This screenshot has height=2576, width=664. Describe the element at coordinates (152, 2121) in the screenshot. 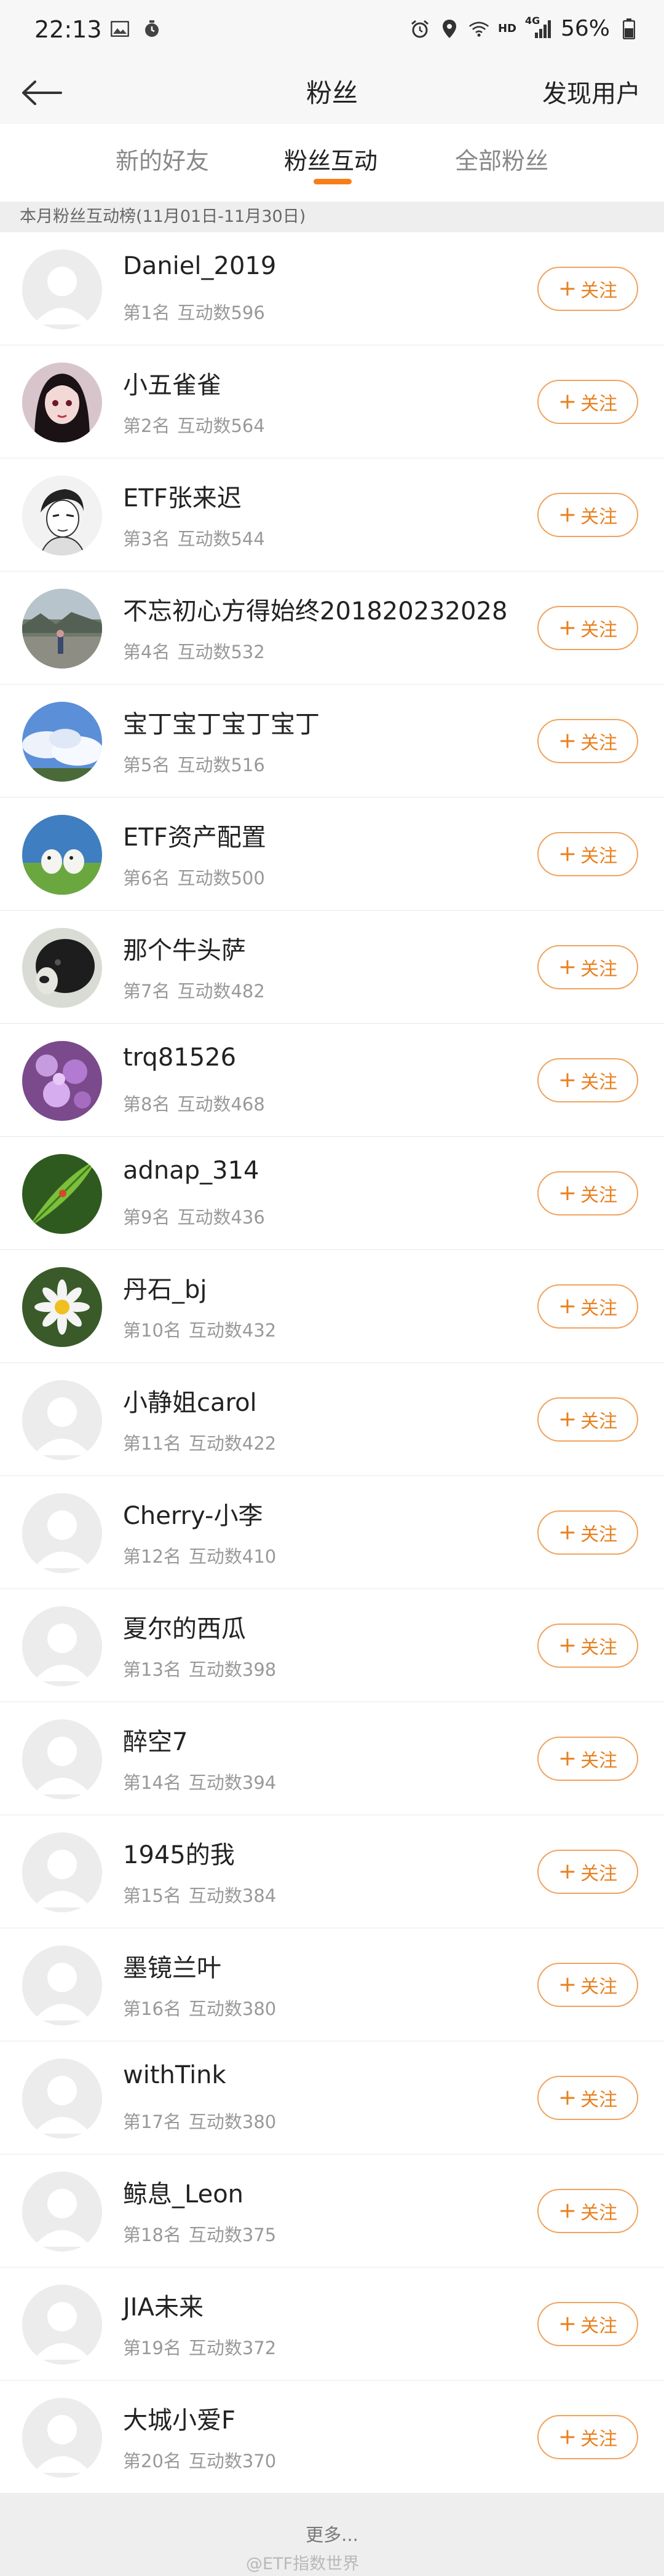

I see `fan-rank: 第17名` at that location.